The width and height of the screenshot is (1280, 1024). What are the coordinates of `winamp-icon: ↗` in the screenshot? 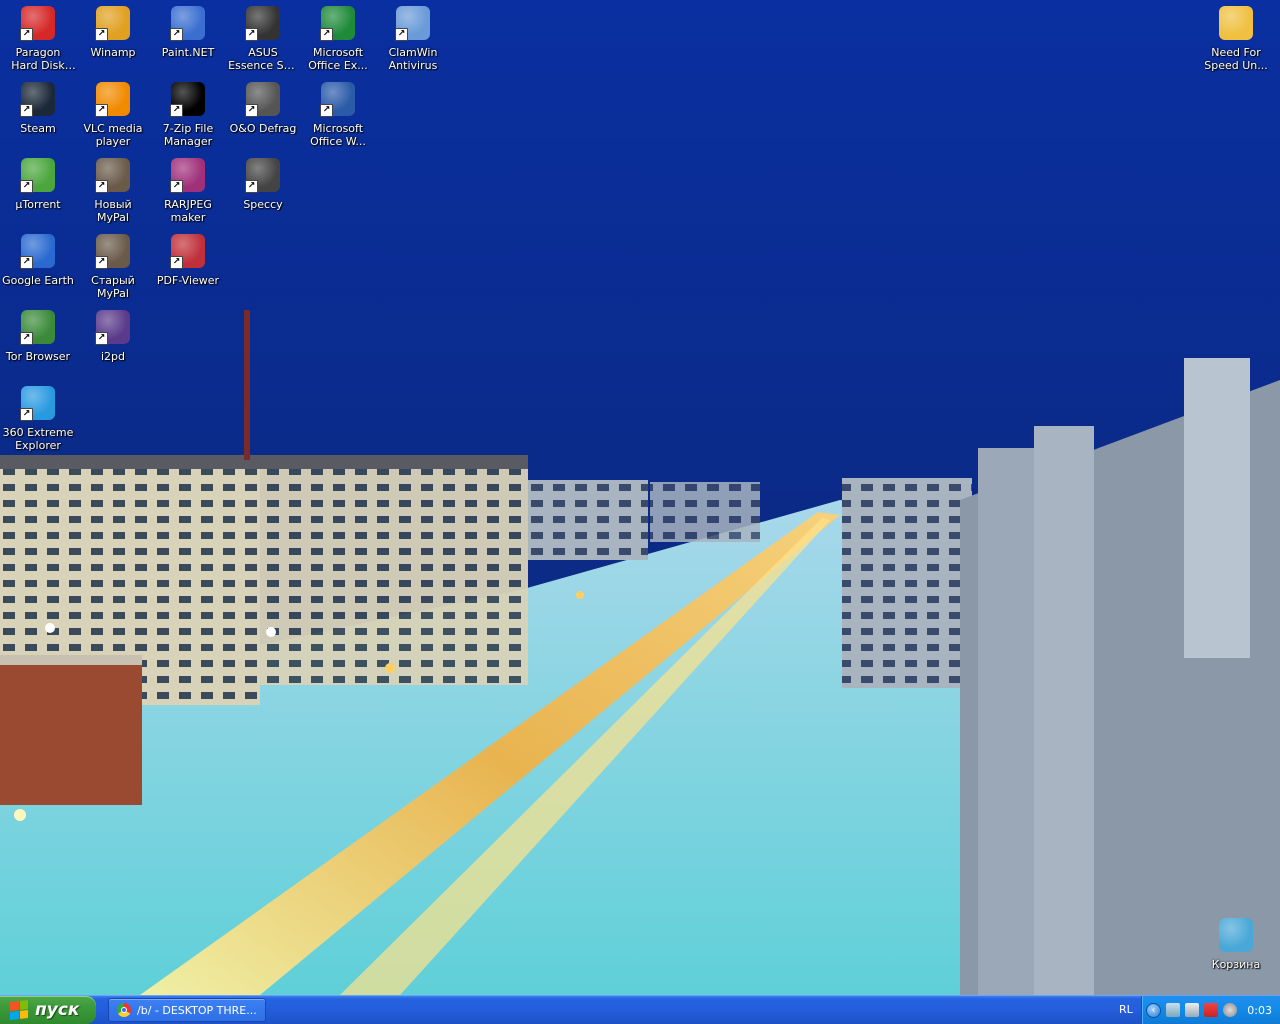 It's located at (112, 23).